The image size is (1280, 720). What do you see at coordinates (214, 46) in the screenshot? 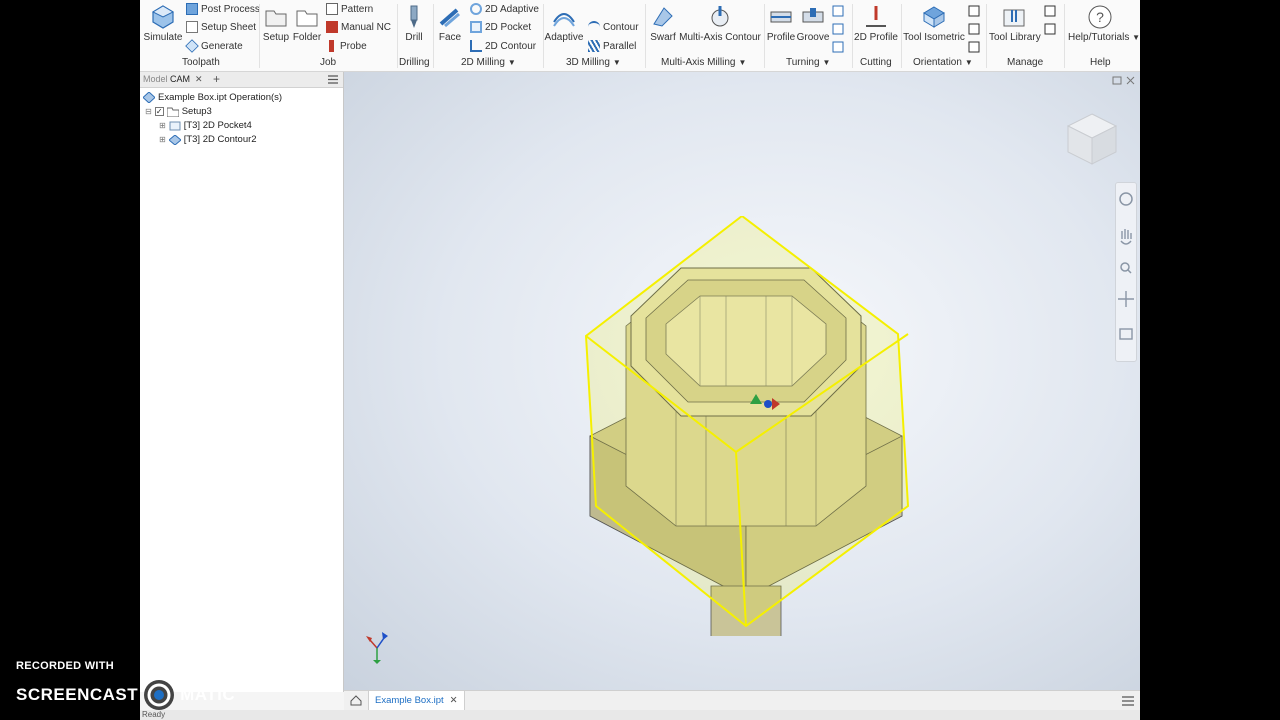
I see `generate-button: Generate` at bounding box center [214, 46].